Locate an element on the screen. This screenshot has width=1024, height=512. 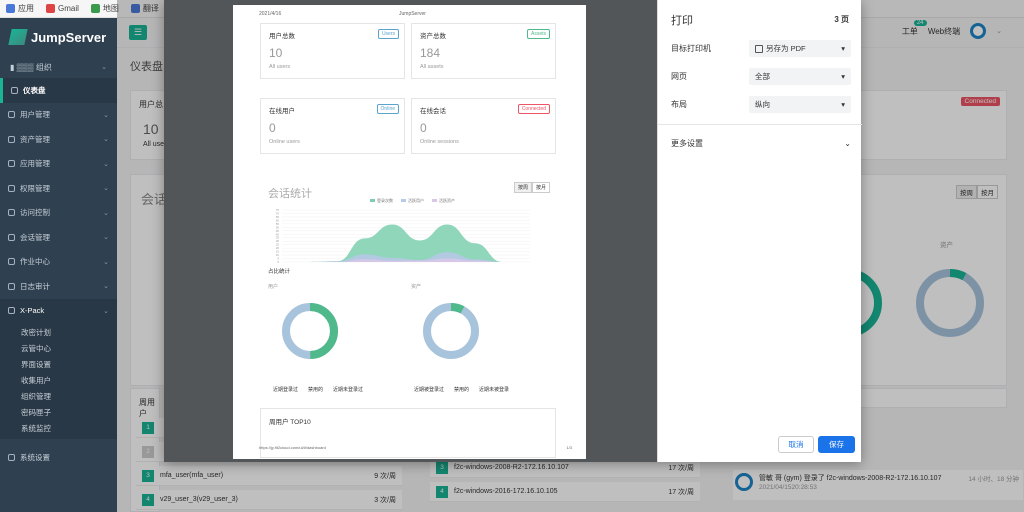
sidebar-item-7: 作业中心 ⌄ is located at coordinates (58, 262).